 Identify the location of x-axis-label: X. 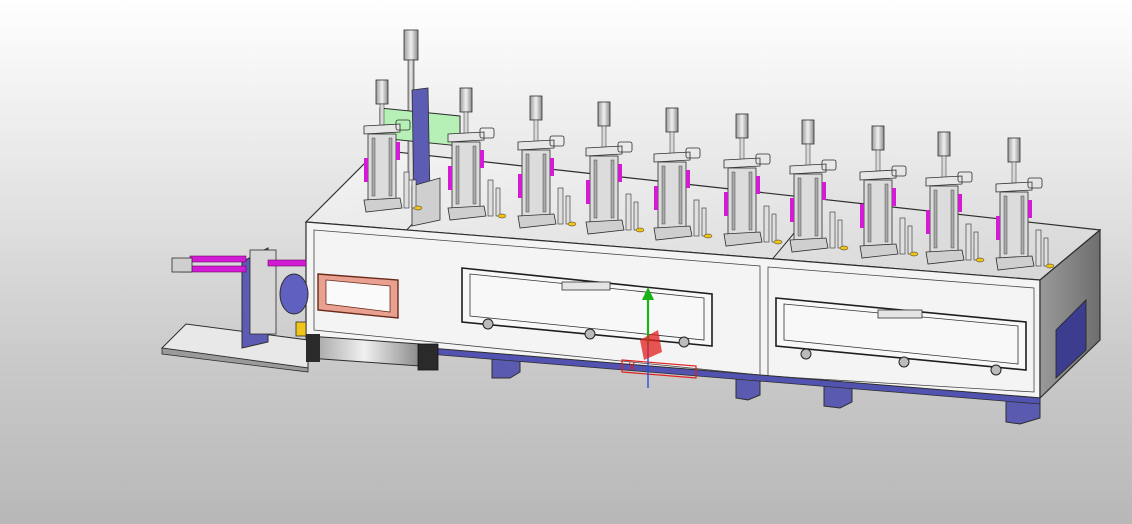
(632, 367).